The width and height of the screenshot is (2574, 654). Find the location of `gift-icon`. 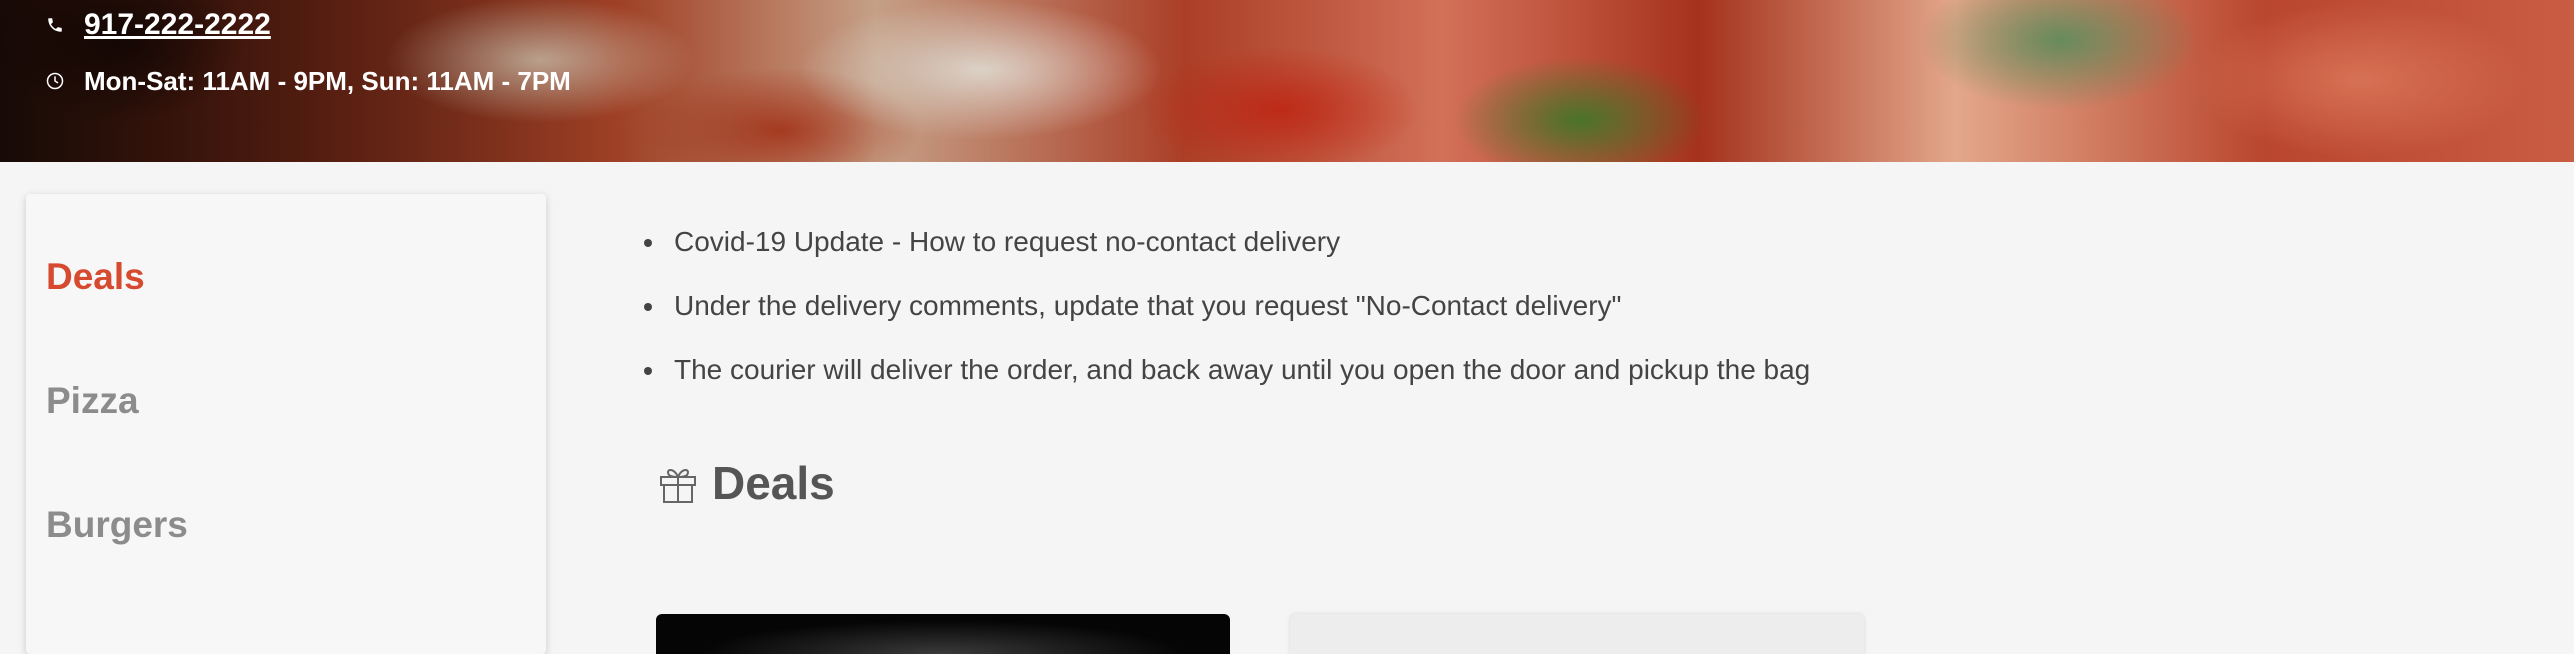

gift-icon is located at coordinates (678, 483).